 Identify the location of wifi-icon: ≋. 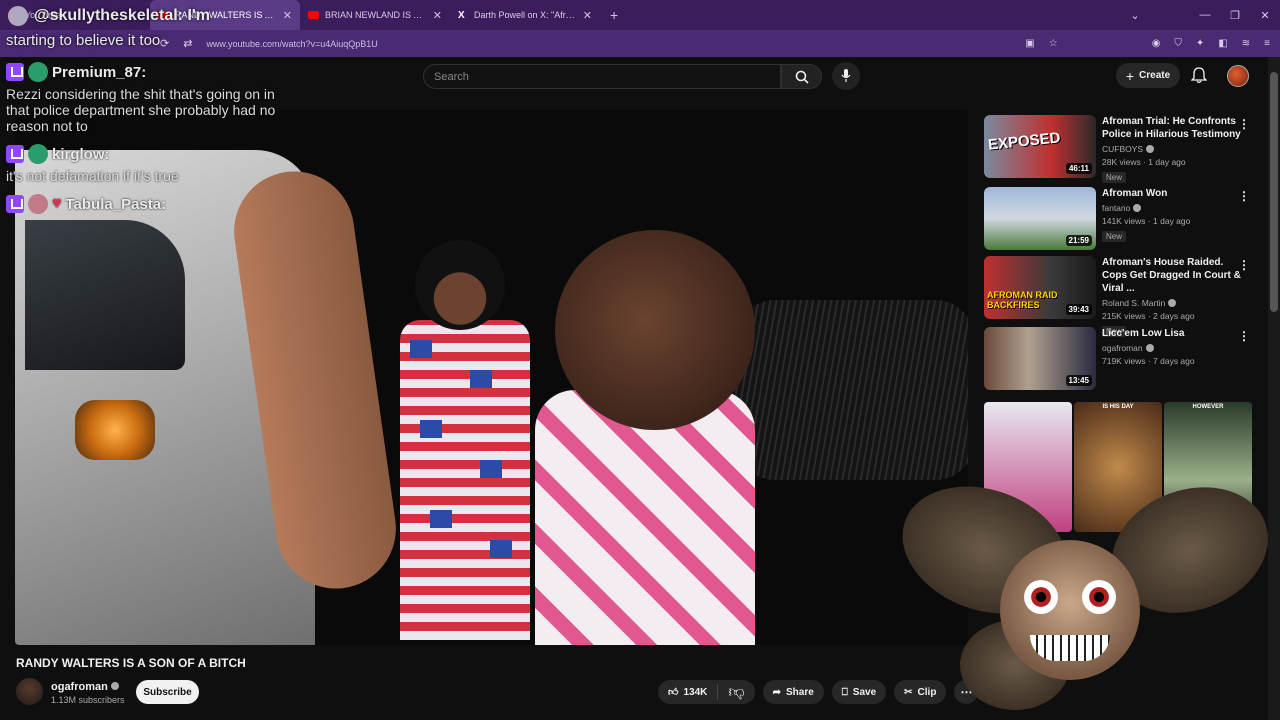
(1246, 43).